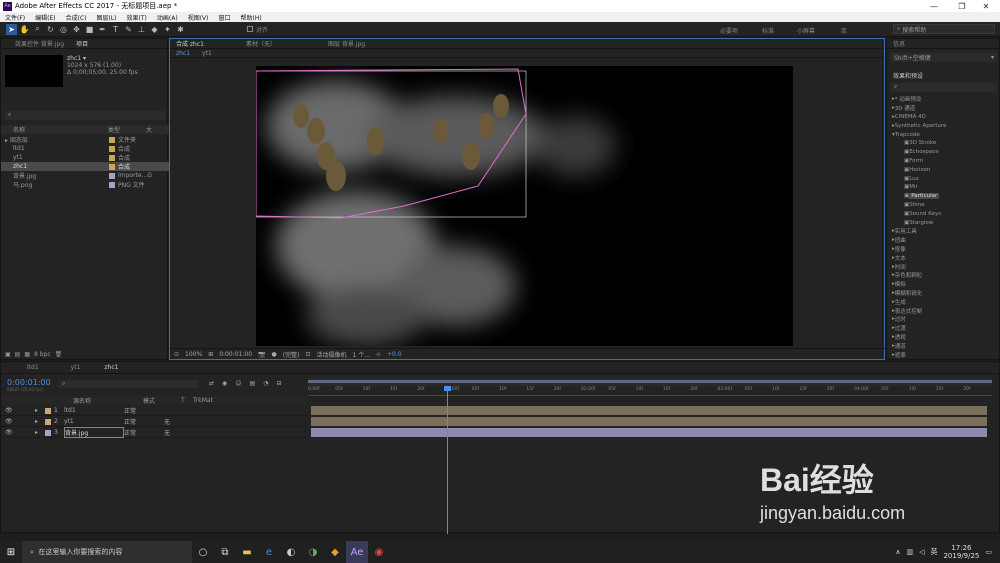 The height and width of the screenshot is (563, 1000). I want to click on comp-mini-flowchart-icon: ⇄, so click(211, 383).